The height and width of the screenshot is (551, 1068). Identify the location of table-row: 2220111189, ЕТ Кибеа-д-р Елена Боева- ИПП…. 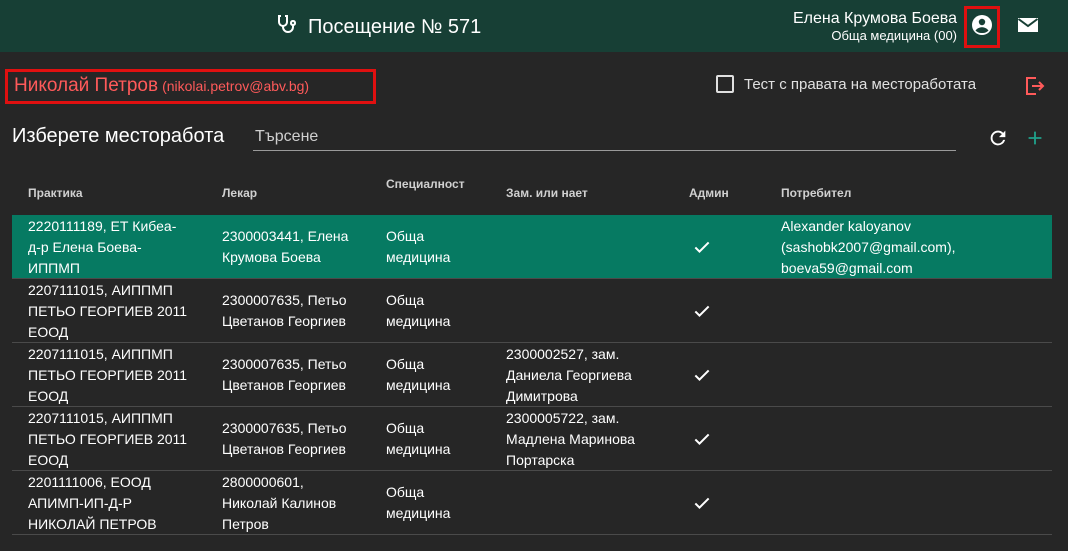
(532, 247).